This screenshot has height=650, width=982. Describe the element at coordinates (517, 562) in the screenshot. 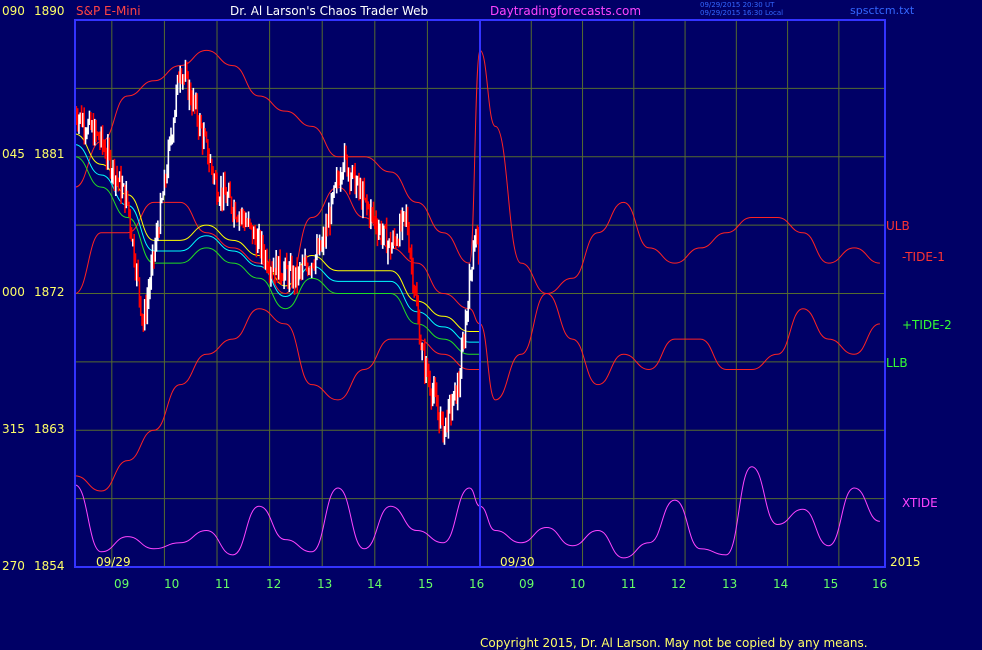

I see `date-label-2: 09/30` at that location.